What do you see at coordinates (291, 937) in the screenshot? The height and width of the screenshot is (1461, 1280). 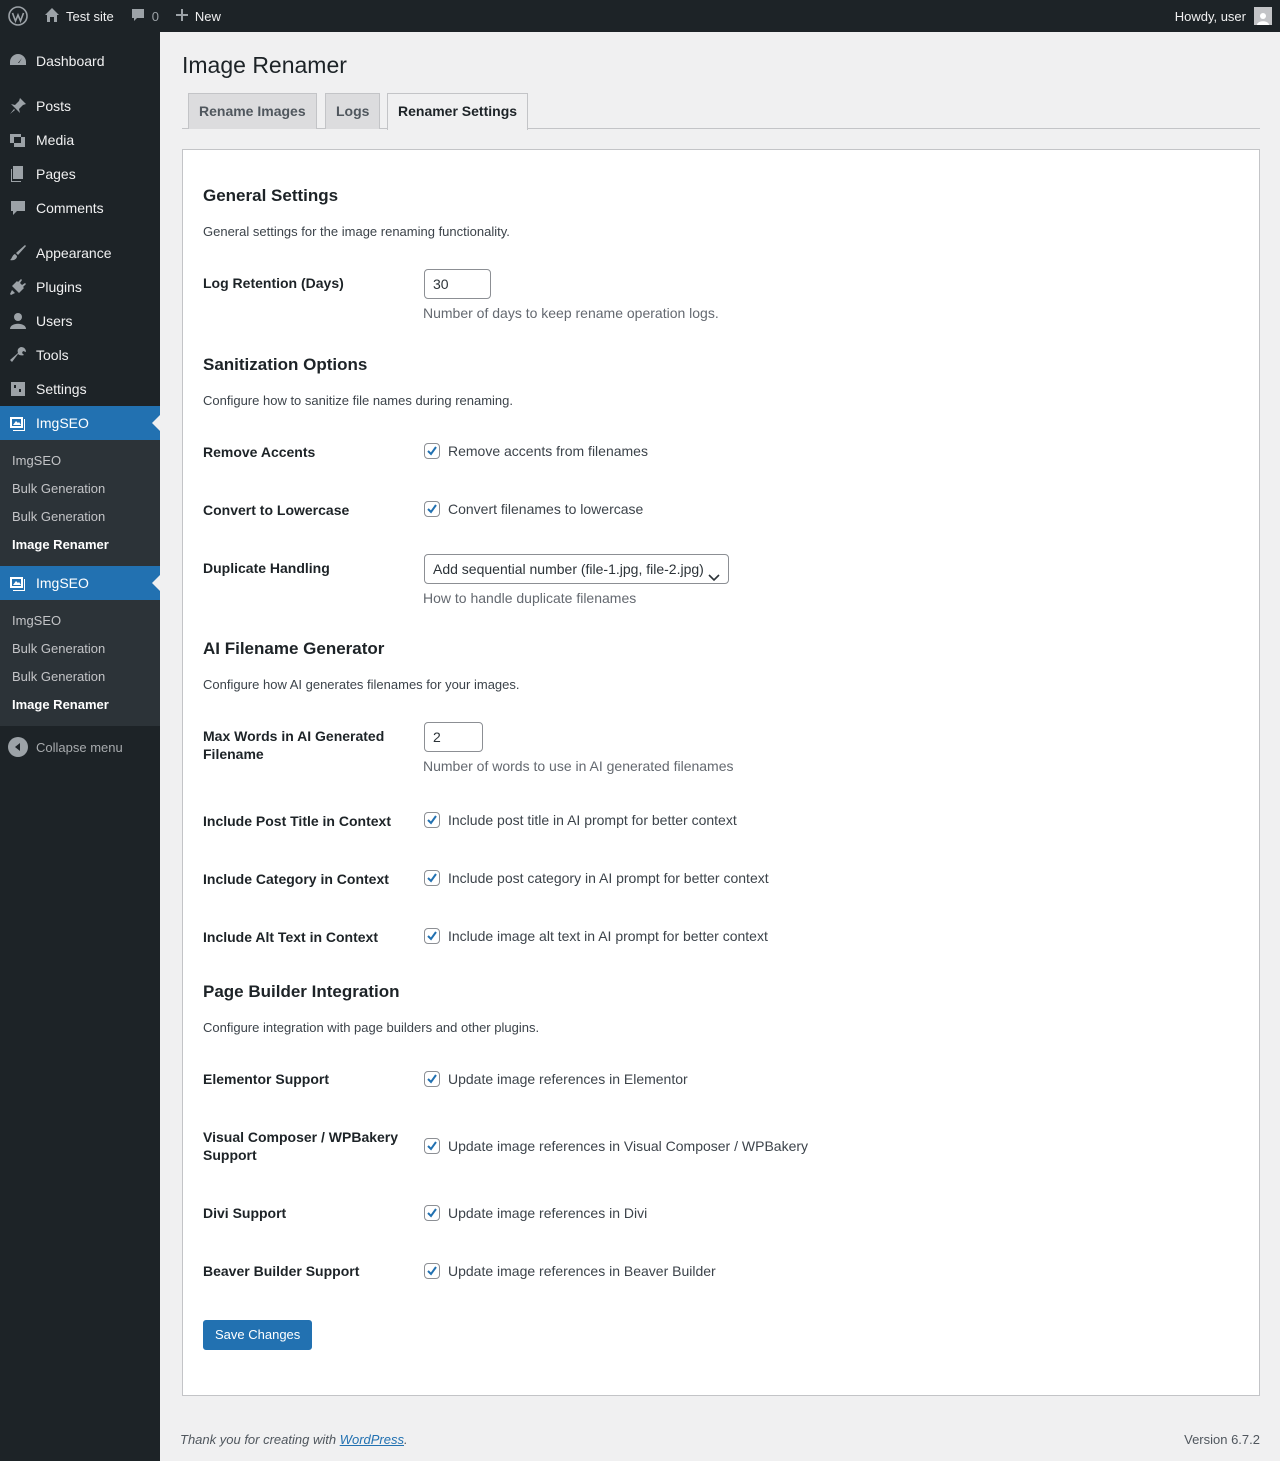 I see `alt-text-label: Include Alt Text in Context` at bounding box center [291, 937].